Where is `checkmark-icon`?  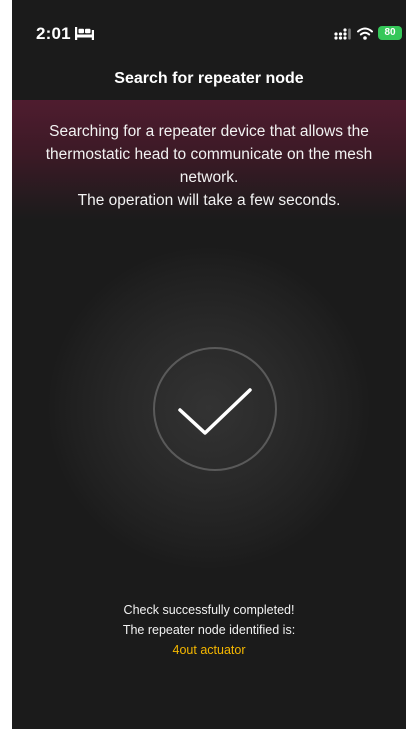
checkmark-icon is located at coordinates (215, 409).